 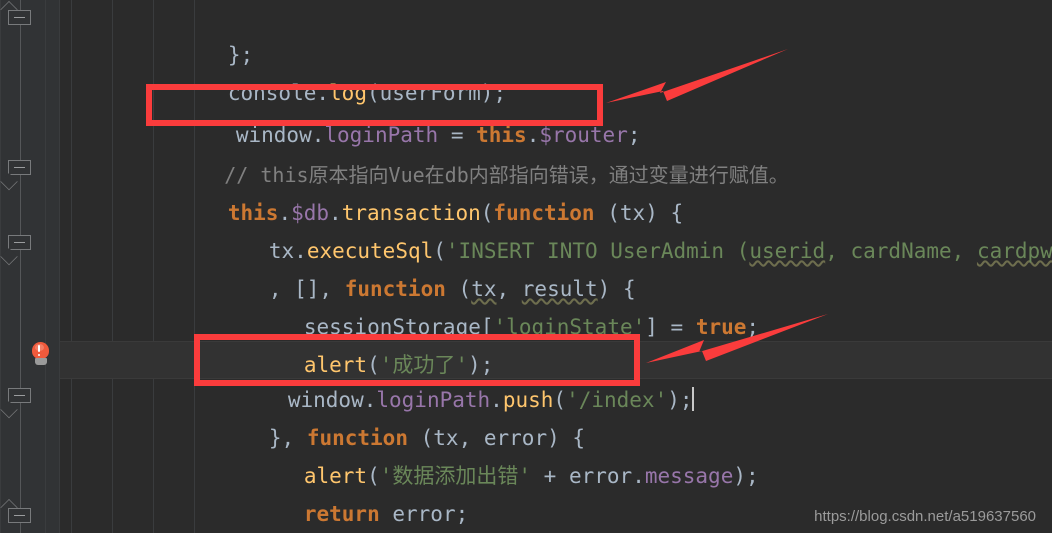 I want to click on code-line: }, function (tx, error) {, so click(x=622, y=415).